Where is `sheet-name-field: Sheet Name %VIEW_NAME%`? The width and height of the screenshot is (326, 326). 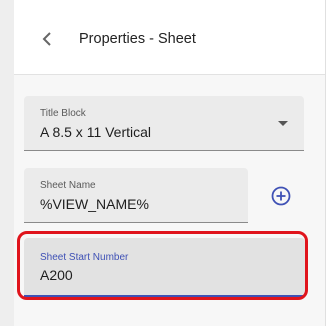 sheet-name-field: Sheet Name %VIEW_NAME% is located at coordinates (136, 195).